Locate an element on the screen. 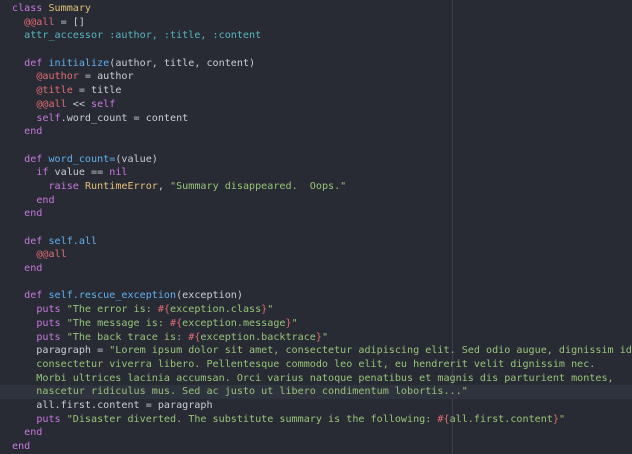  code-token-str: "The message is: is located at coordinates (118, 323).